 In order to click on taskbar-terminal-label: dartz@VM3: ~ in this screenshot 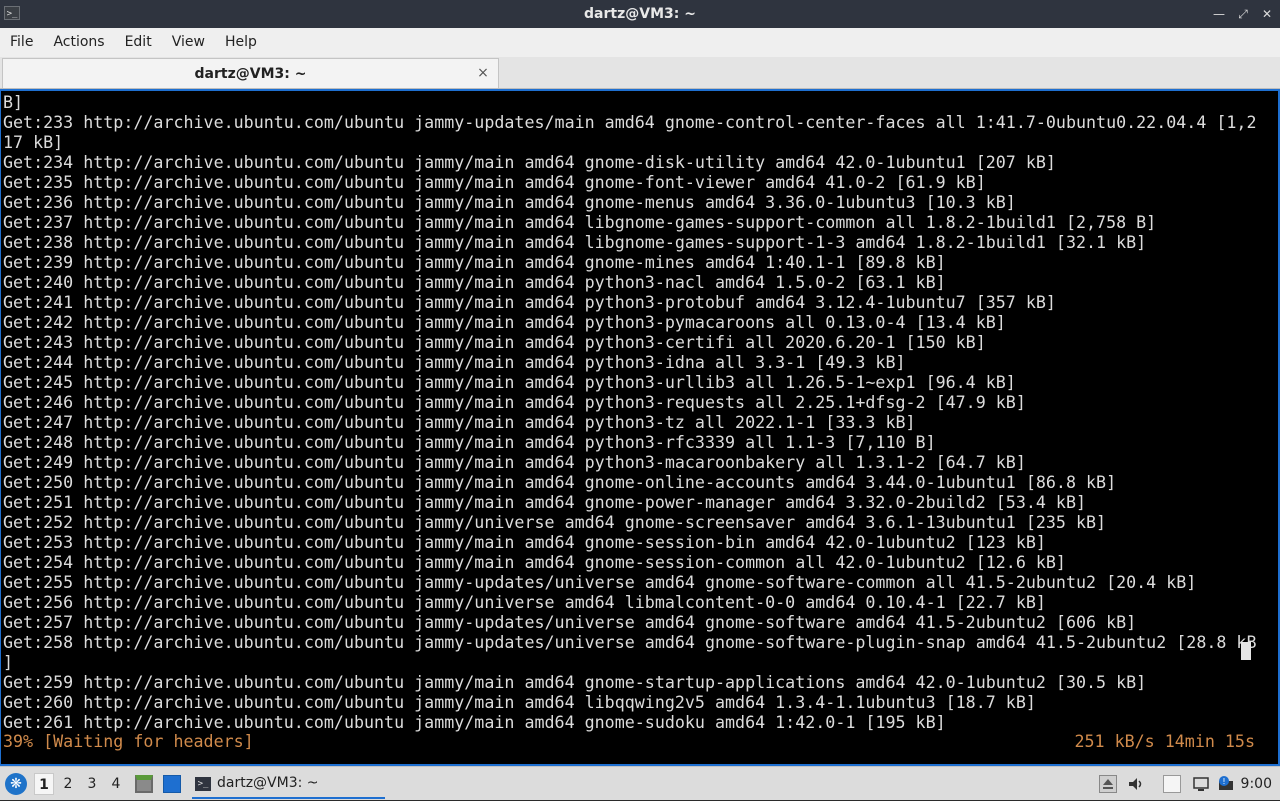, I will do `click(268, 783)`.